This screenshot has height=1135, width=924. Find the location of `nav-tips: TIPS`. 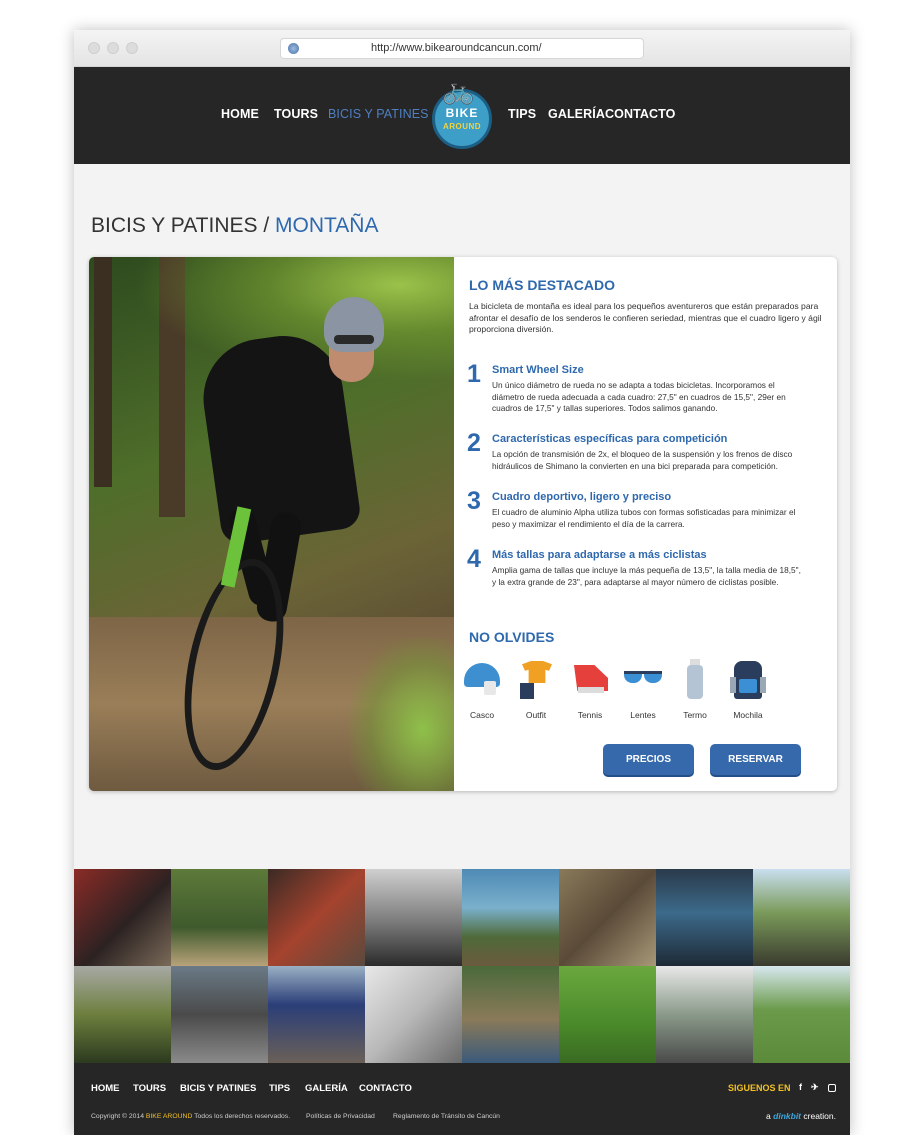

nav-tips: TIPS is located at coordinates (522, 114).